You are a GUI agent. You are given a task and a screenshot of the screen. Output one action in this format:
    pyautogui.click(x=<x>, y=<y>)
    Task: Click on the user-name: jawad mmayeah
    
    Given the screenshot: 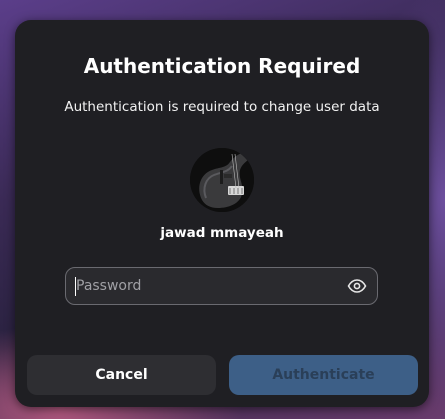 What is the action you would take?
    pyautogui.click(x=222, y=233)
    